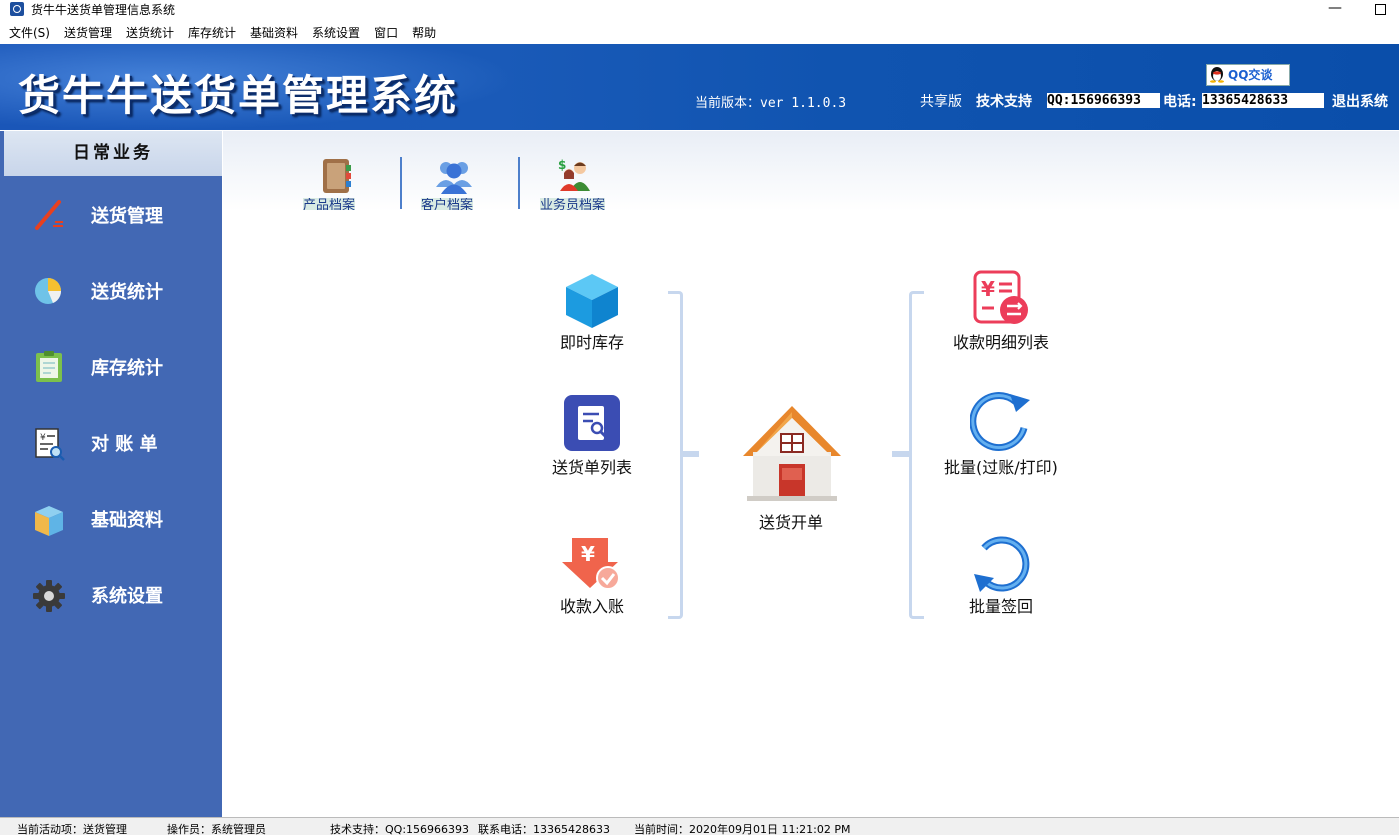 The width and height of the screenshot is (1399, 837). What do you see at coordinates (127, 292) in the screenshot?
I see `sidebar-label-delivery-statistics: 送货统计` at bounding box center [127, 292].